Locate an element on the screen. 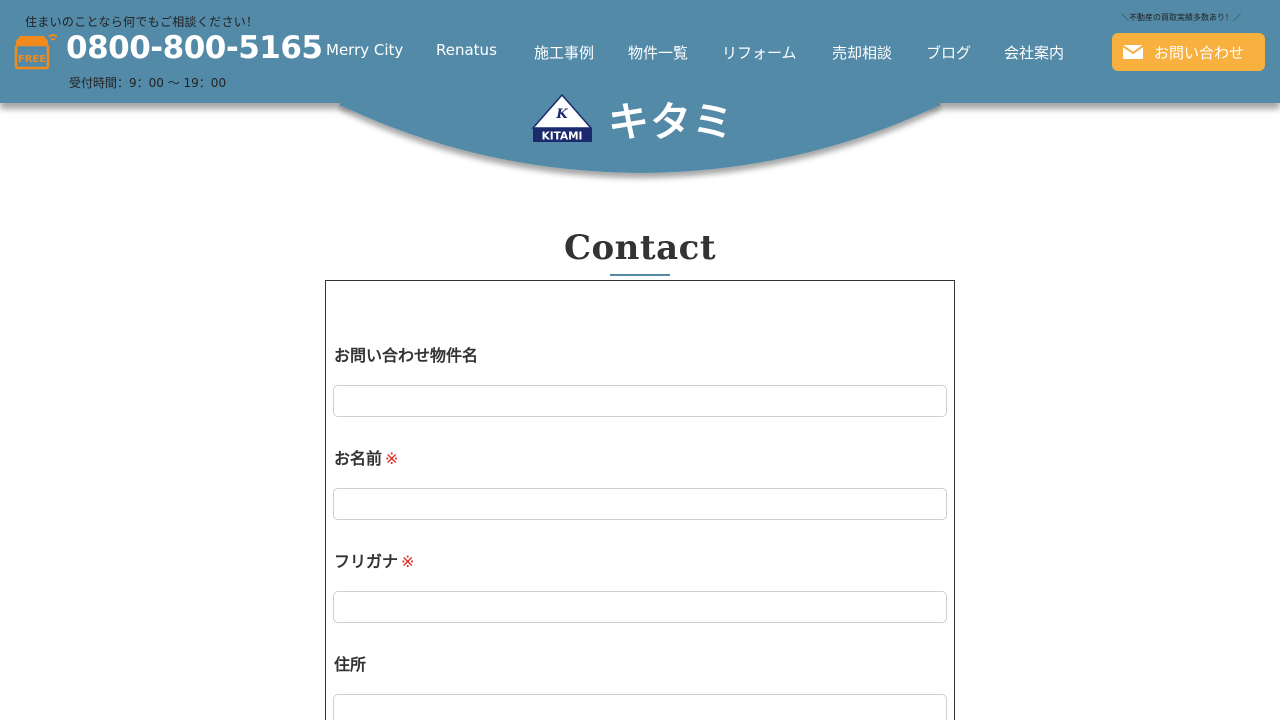 The image size is (1280, 720). site-logo: K KITAMI キタミ is located at coordinates (641, 119).